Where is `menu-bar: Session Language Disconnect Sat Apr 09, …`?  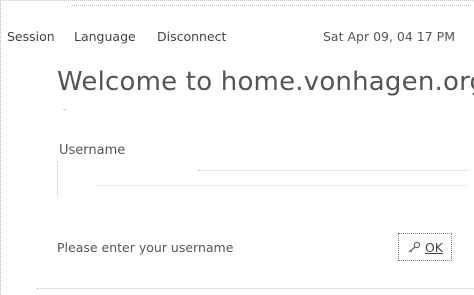
menu-bar: Session Language Disconnect Sat Apr 09, … is located at coordinates (237, 39).